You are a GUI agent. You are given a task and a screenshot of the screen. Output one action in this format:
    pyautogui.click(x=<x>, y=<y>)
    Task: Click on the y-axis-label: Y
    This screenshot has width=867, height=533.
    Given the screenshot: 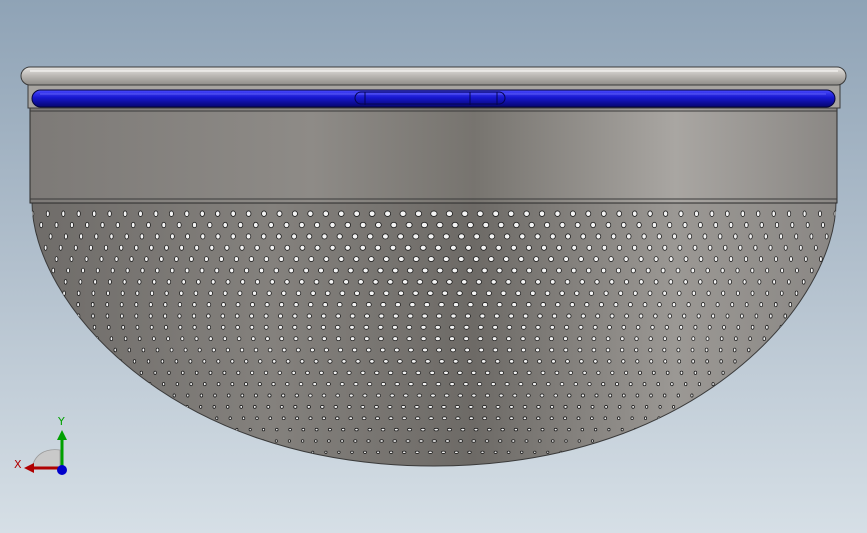 What is the action you would take?
    pyautogui.click(x=61, y=421)
    